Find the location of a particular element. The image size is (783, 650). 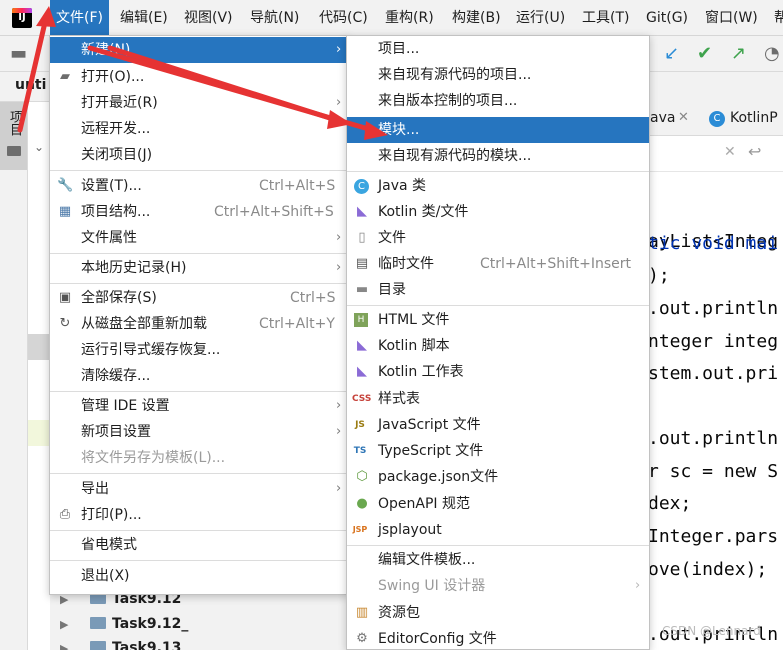

vcs-update-icon: ↙ is located at coordinates (671, 54).